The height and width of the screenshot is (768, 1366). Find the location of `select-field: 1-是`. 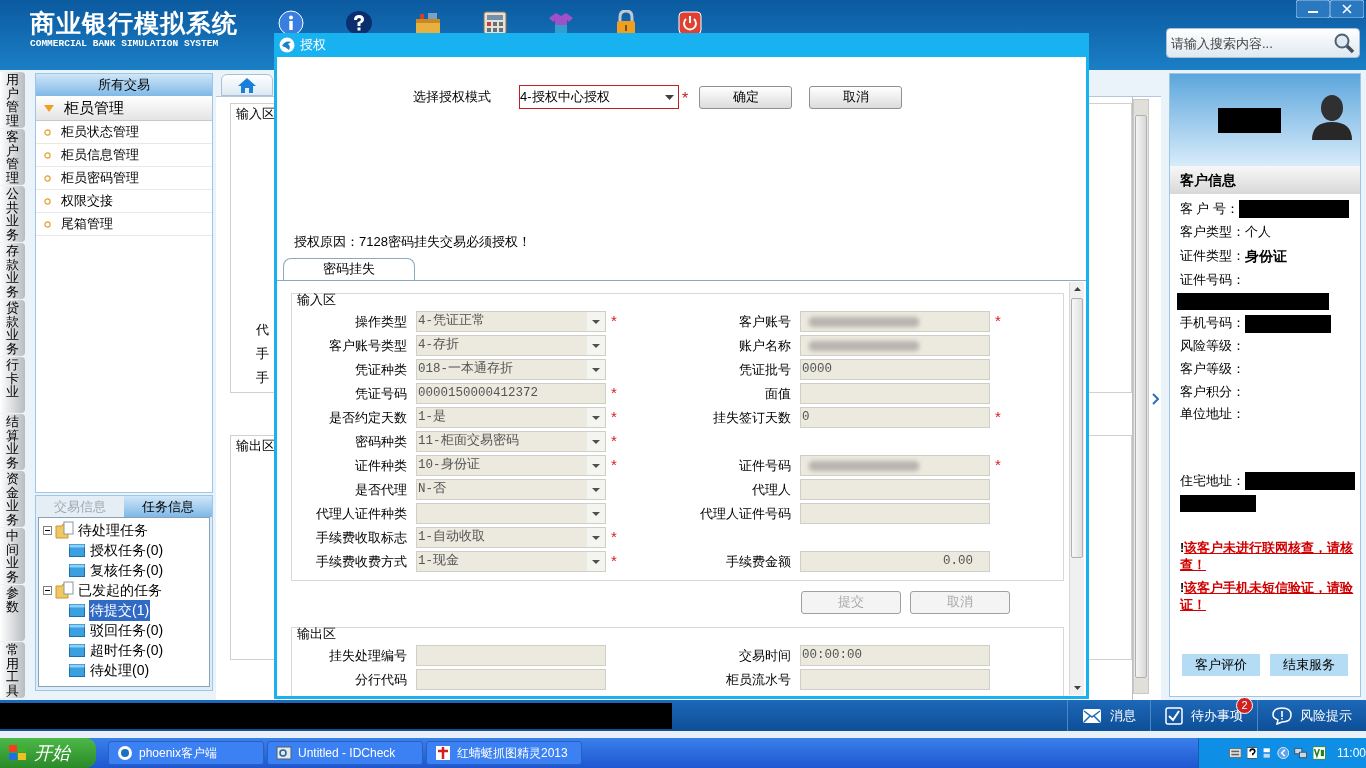

select-field: 1-是 is located at coordinates (511, 417).